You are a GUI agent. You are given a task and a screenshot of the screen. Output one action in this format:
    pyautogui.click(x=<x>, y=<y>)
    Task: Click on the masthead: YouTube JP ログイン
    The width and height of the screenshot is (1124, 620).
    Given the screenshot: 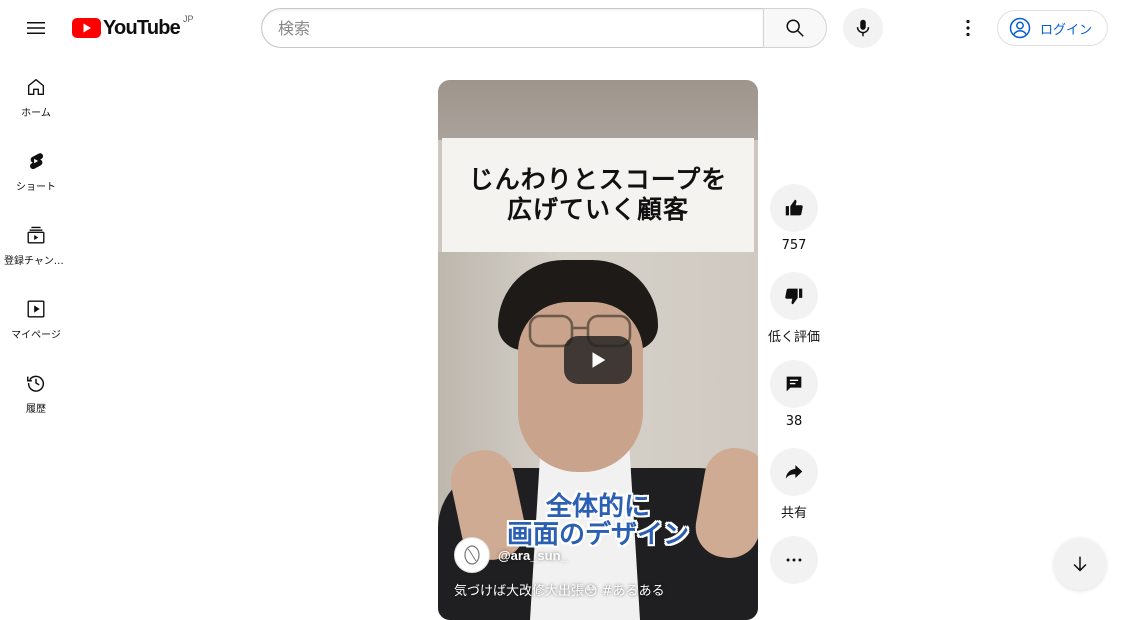 What is the action you would take?
    pyautogui.click(x=562, y=28)
    